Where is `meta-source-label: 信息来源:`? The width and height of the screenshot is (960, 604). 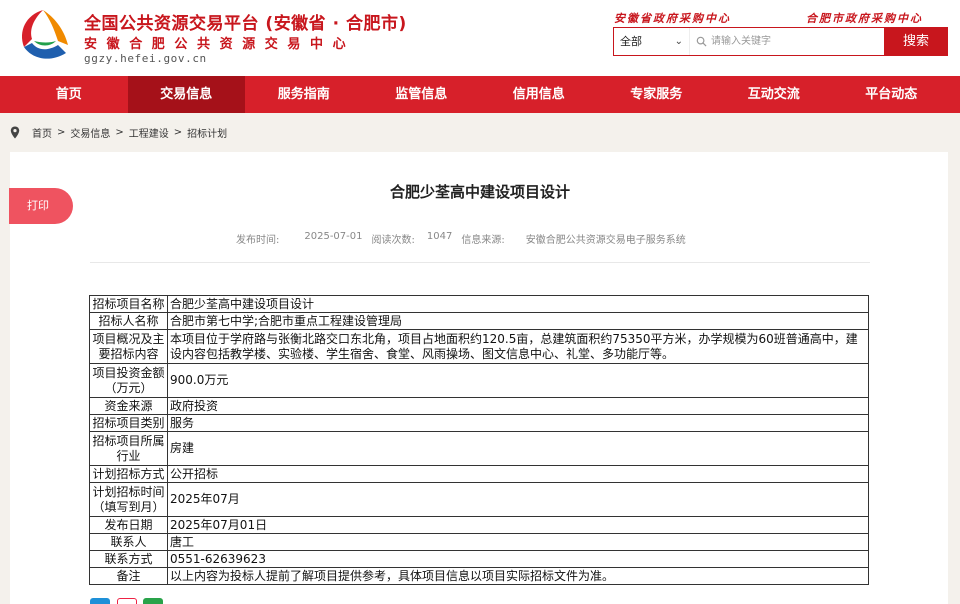
meta-source-label: 信息来源: is located at coordinates (483, 240).